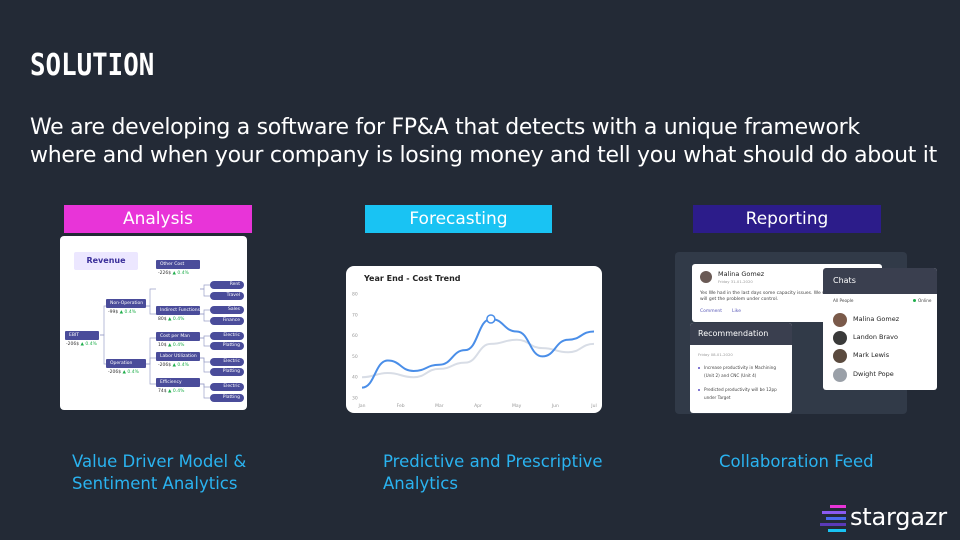 Image resolution: width=960 pixels, height=540 pixels. I want to click on x-tick-label: Feb, so click(401, 406).